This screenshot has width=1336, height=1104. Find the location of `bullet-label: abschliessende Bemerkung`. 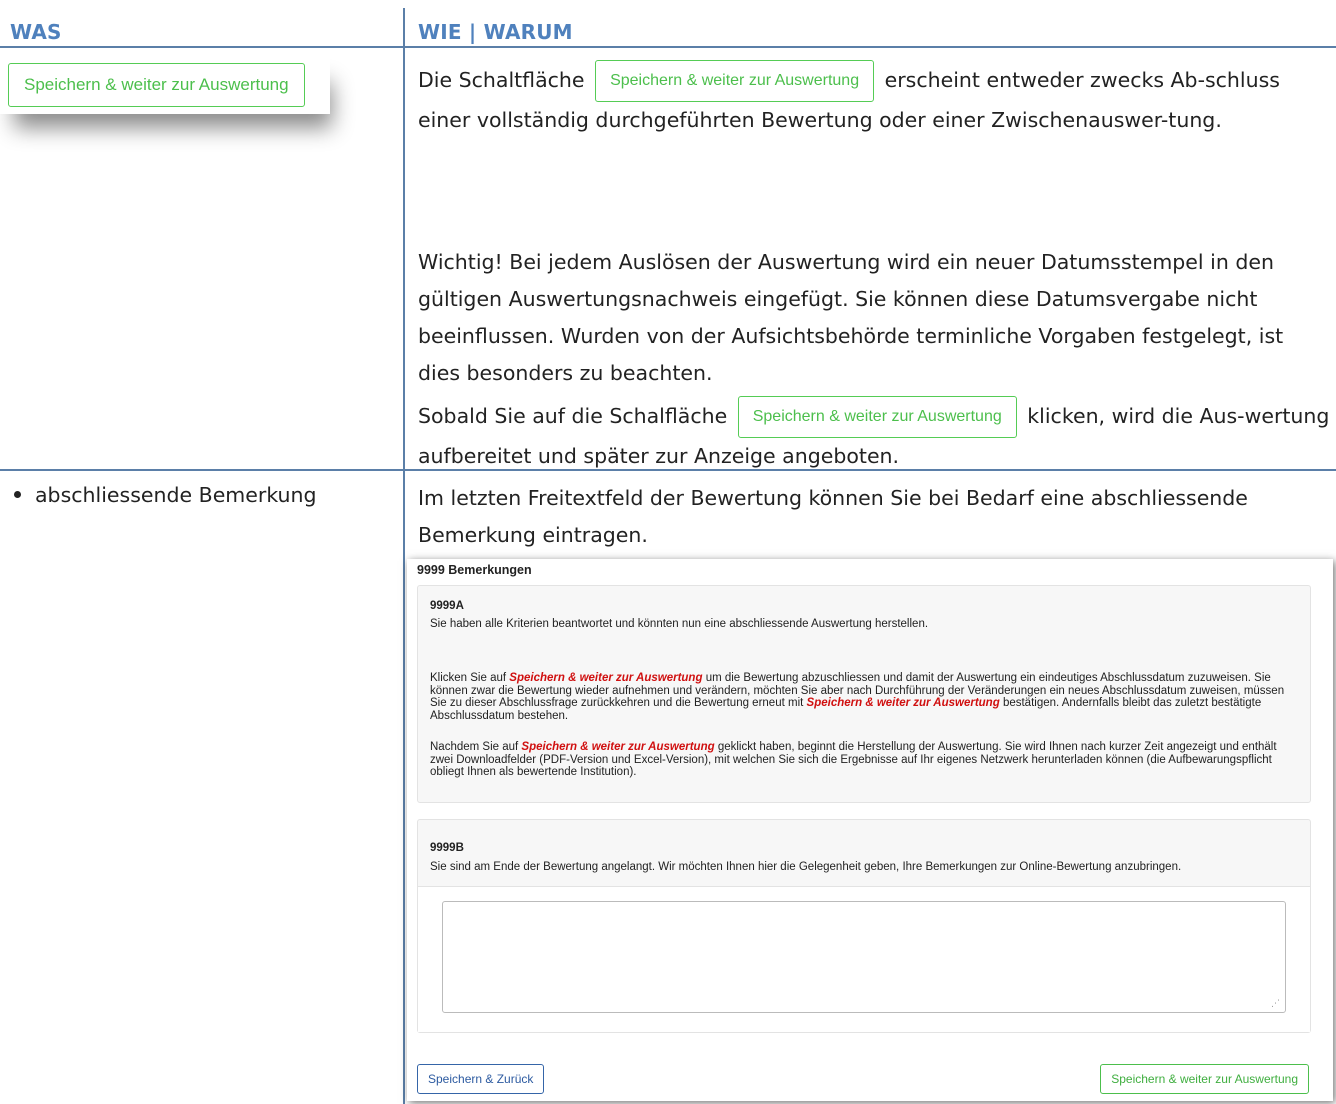

bullet-label: abschliessende Bemerkung is located at coordinates (176, 495).